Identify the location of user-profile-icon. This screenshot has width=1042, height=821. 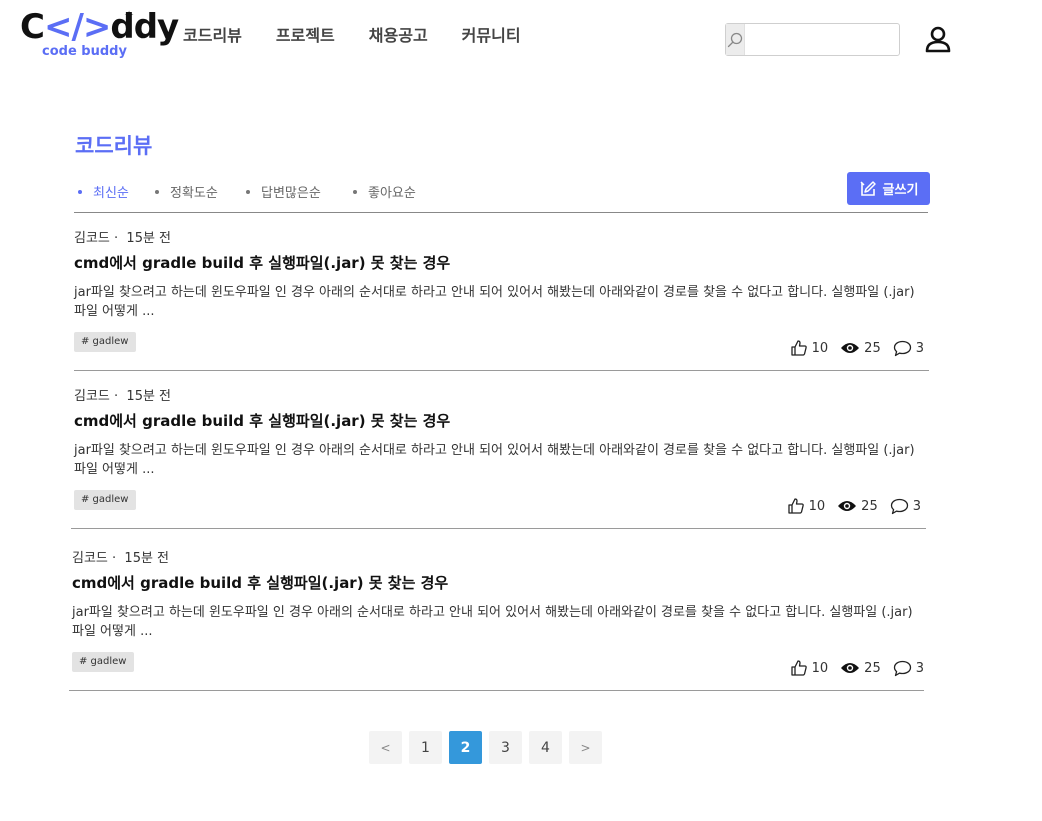
(938, 40).